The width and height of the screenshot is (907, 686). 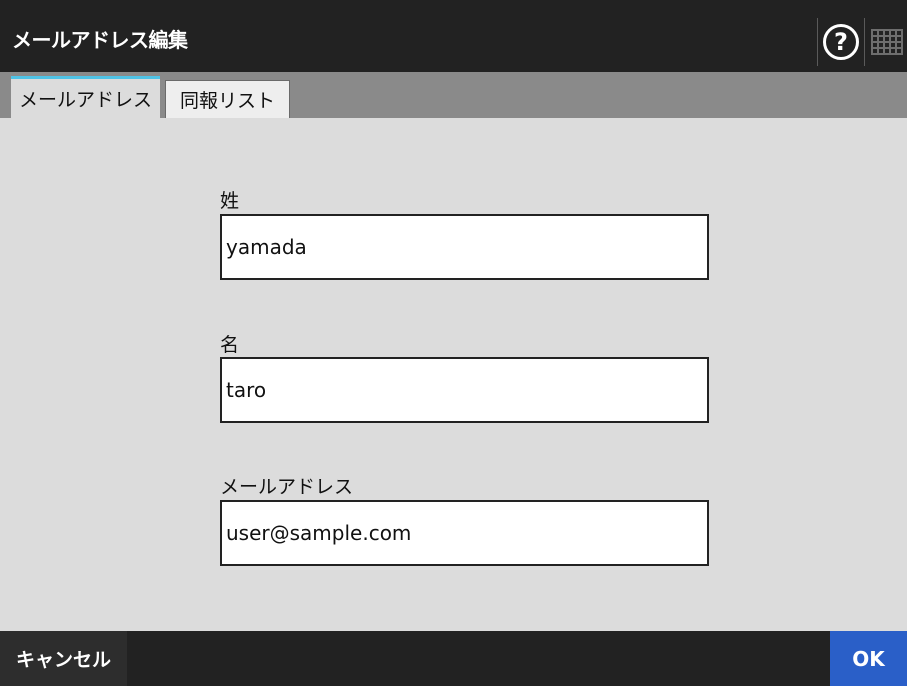 I want to click on keyboard-icon, so click(x=886, y=42).